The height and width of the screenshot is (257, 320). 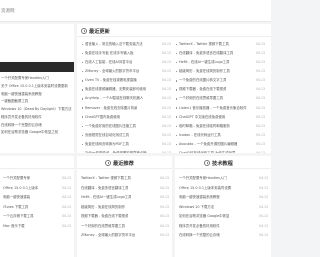 I want to click on item-title: Remover - 免费在线去除图片背景, so click(x=111, y=108).